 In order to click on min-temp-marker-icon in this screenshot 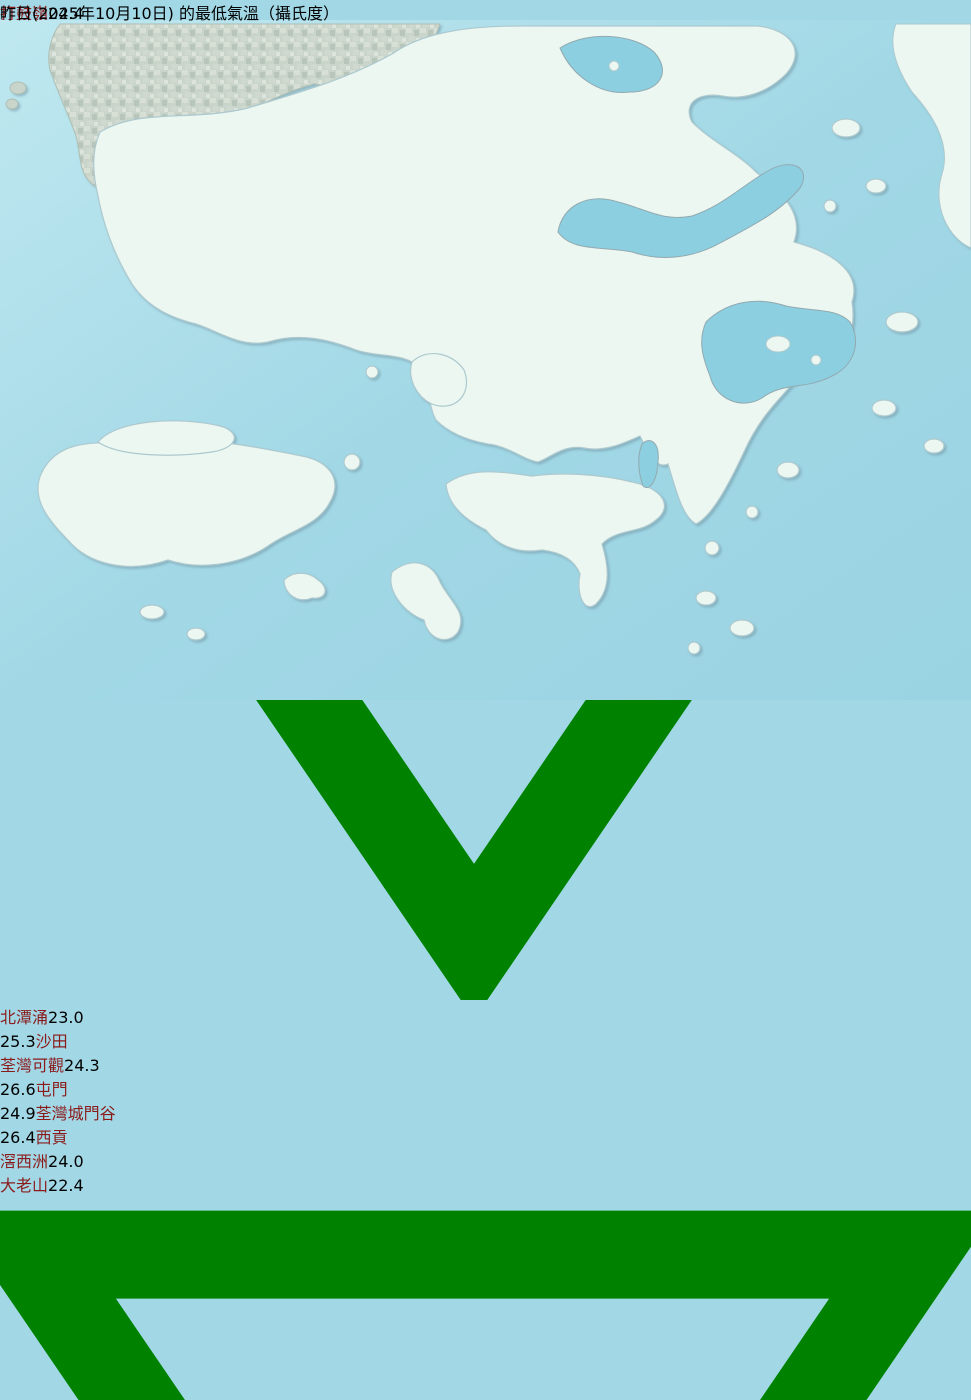, I will do `click(485, 1305)`.